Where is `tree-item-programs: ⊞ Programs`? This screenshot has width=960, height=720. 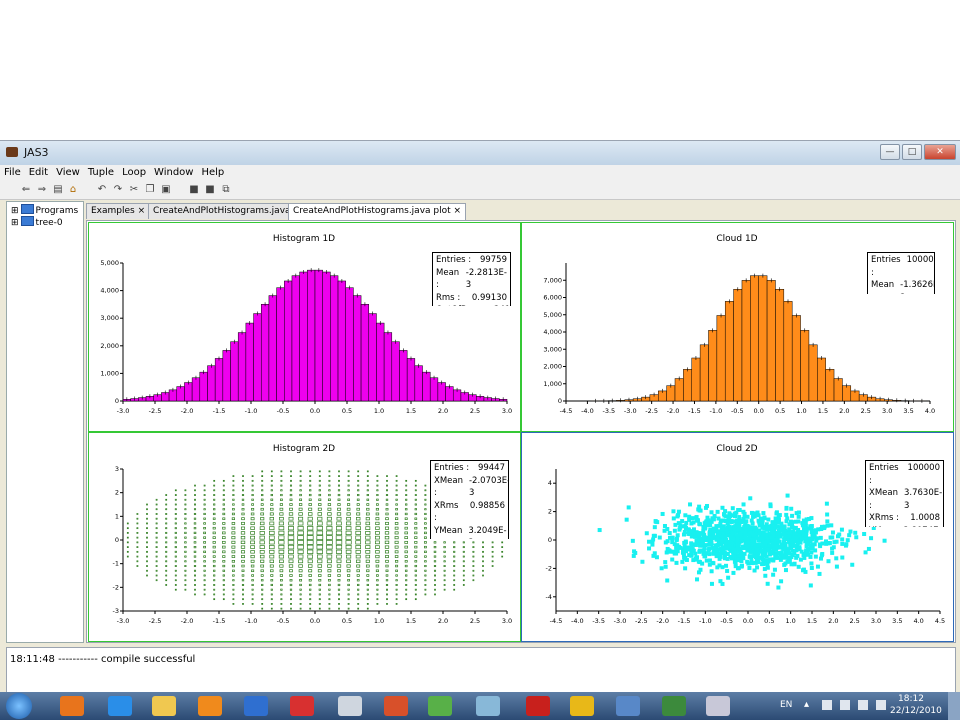
tree-item-programs: ⊞ Programs is located at coordinates (44, 210).